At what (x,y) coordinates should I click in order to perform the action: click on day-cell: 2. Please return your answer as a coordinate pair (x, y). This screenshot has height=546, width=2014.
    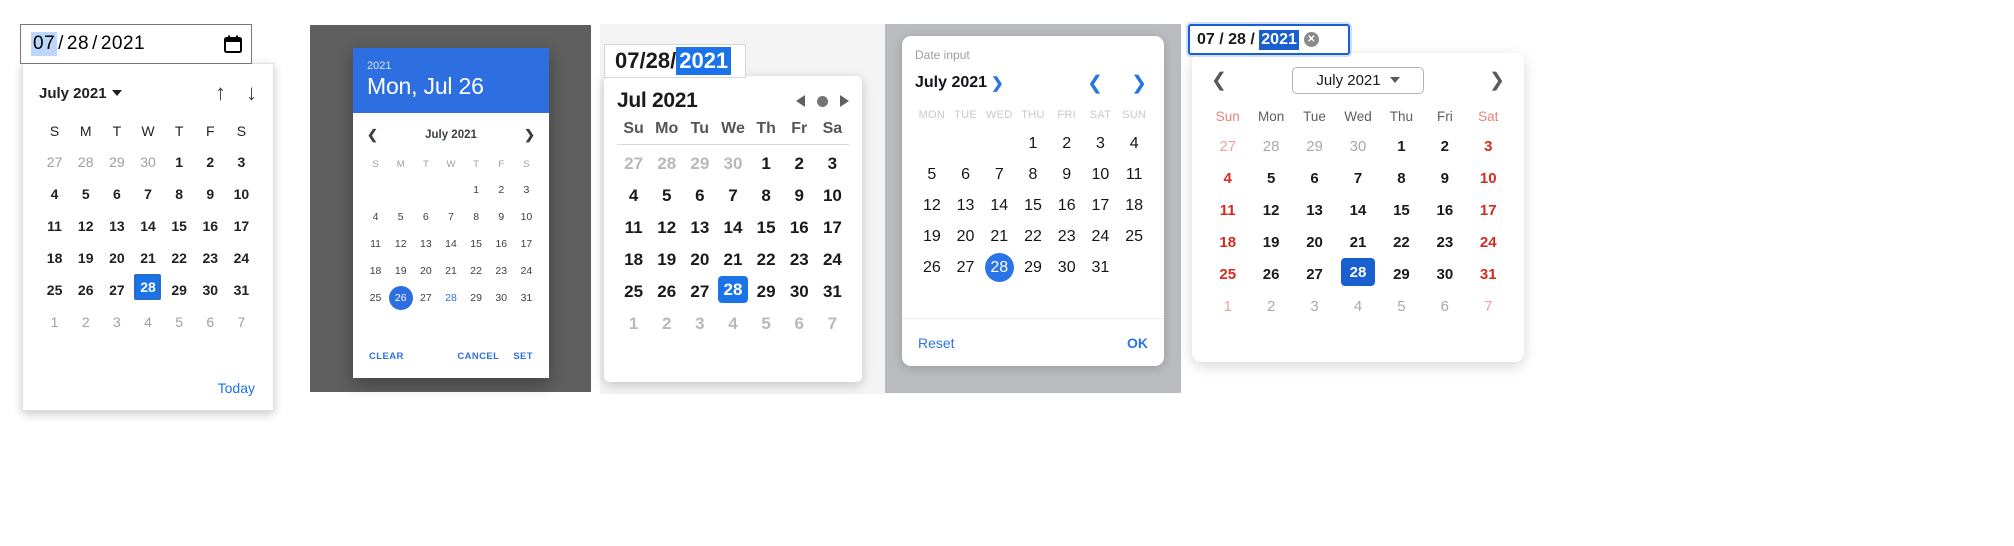
    Looking at the image, I should click on (85, 322).